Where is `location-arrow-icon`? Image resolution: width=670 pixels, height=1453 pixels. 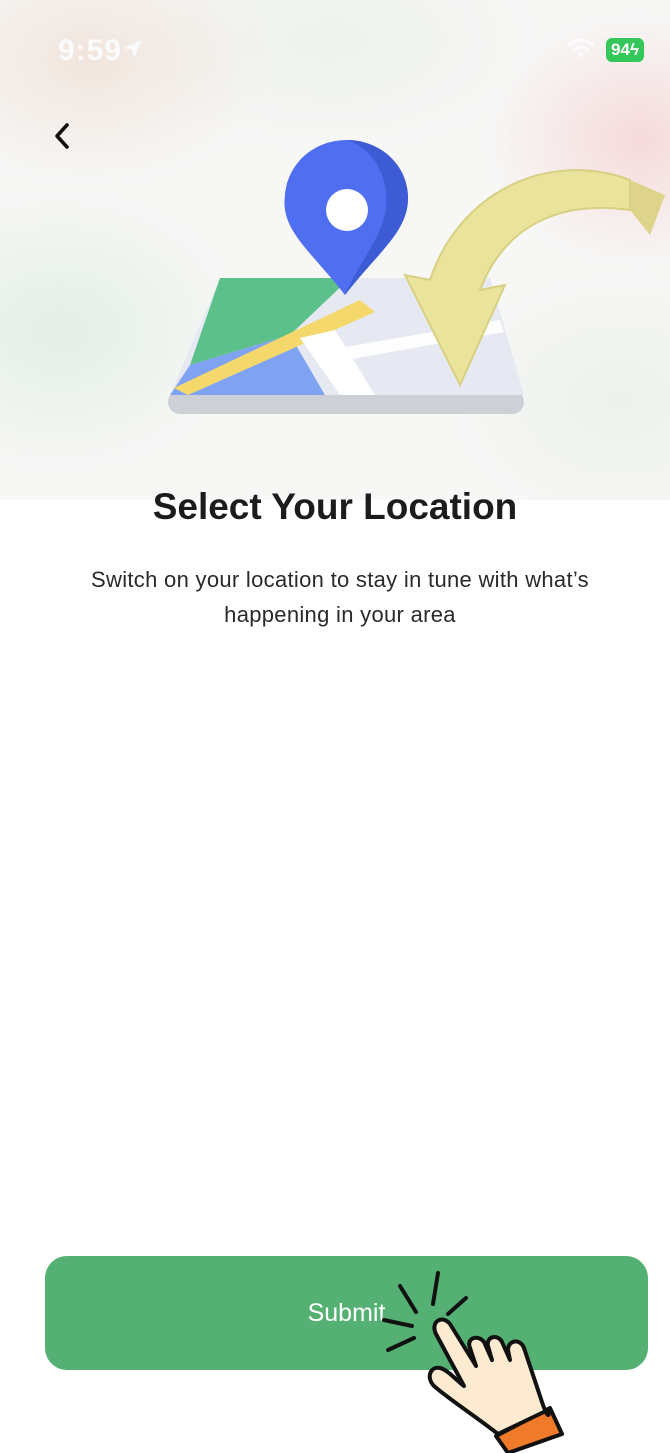
location-arrow-icon is located at coordinates (133, 49).